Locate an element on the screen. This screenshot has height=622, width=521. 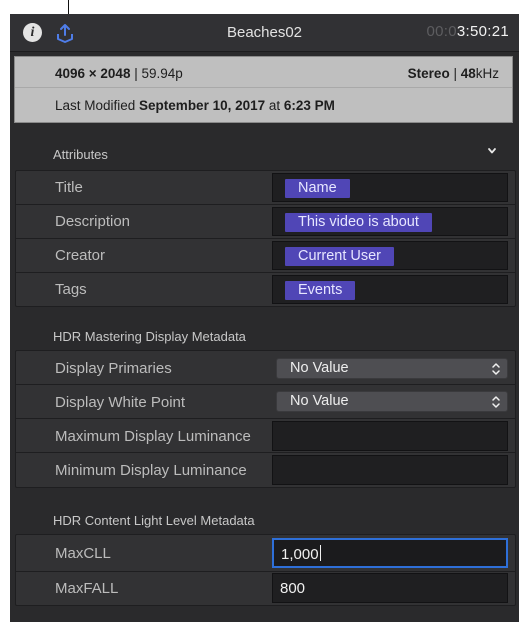
modified-time: 6:23 PM is located at coordinates (309, 105).